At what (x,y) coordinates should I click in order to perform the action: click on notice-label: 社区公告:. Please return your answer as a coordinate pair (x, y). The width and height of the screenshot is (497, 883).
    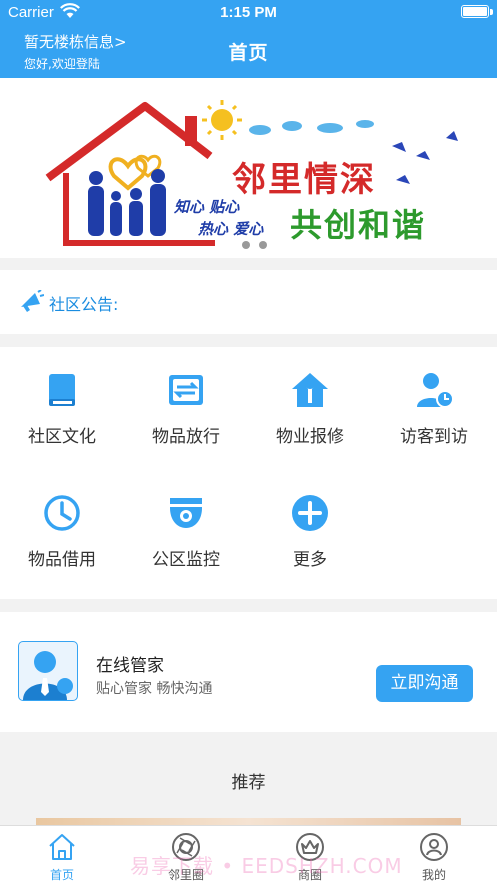
    Looking at the image, I should click on (84, 304).